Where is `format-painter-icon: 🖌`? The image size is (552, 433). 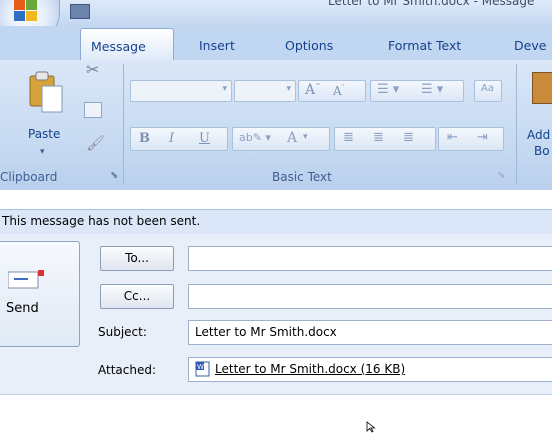
format-painter-icon: 🖌 is located at coordinates (95, 143).